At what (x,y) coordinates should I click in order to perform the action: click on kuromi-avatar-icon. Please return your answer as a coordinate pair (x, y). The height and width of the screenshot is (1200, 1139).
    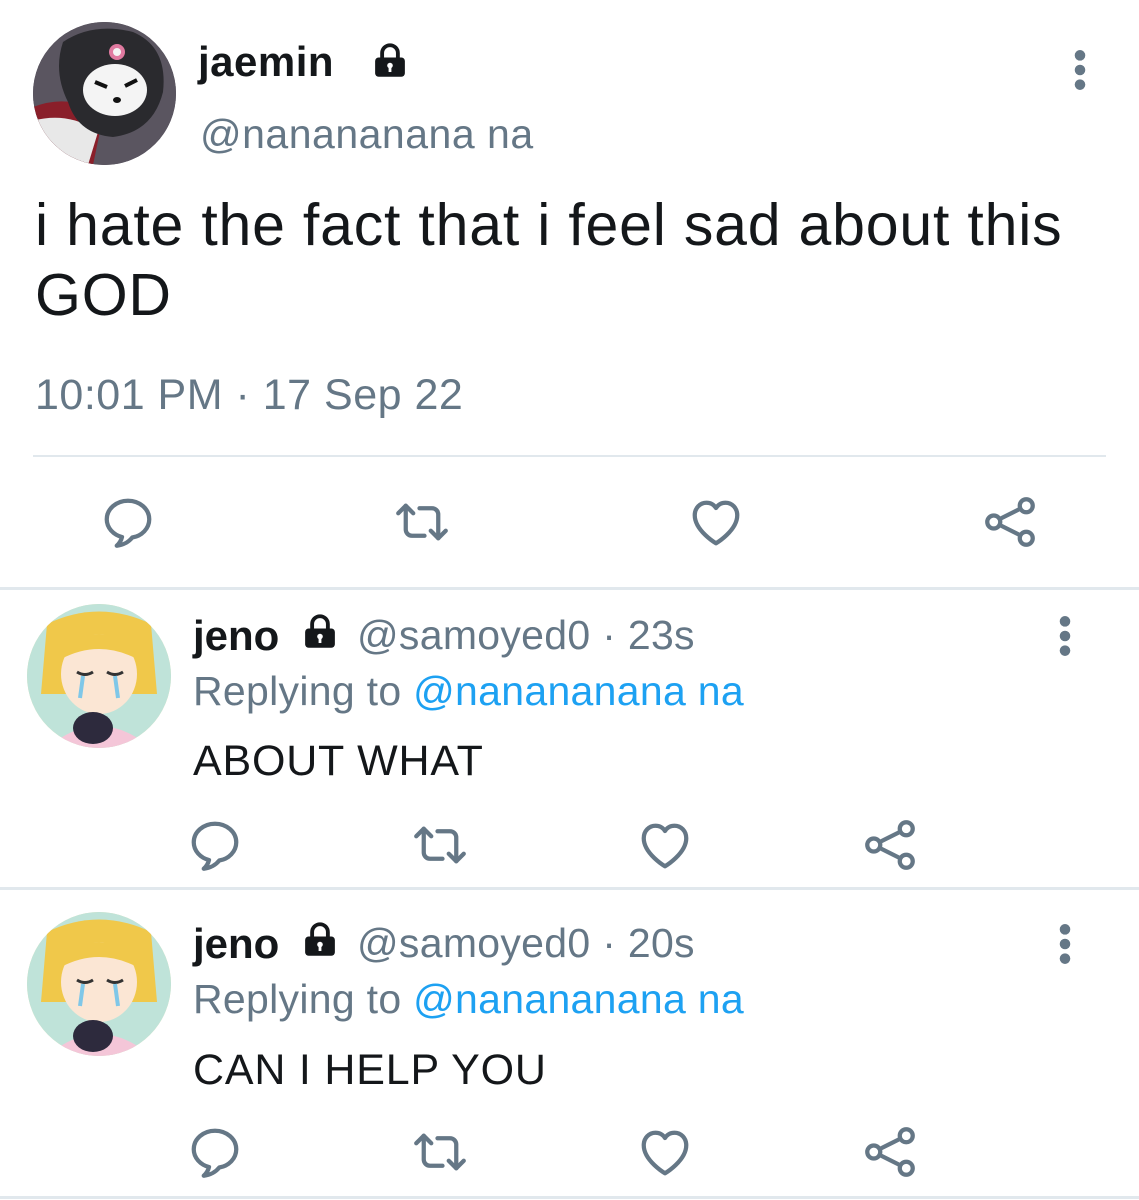
    Looking at the image, I should click on (104, 93).